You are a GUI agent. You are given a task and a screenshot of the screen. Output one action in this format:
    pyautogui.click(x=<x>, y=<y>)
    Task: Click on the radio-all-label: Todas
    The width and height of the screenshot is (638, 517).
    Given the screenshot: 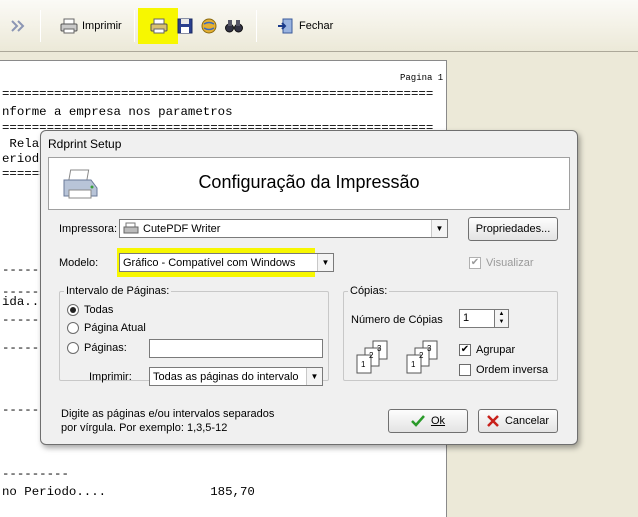 What is the action you would take?
    pyautogui.click(x=99, y=310)
    